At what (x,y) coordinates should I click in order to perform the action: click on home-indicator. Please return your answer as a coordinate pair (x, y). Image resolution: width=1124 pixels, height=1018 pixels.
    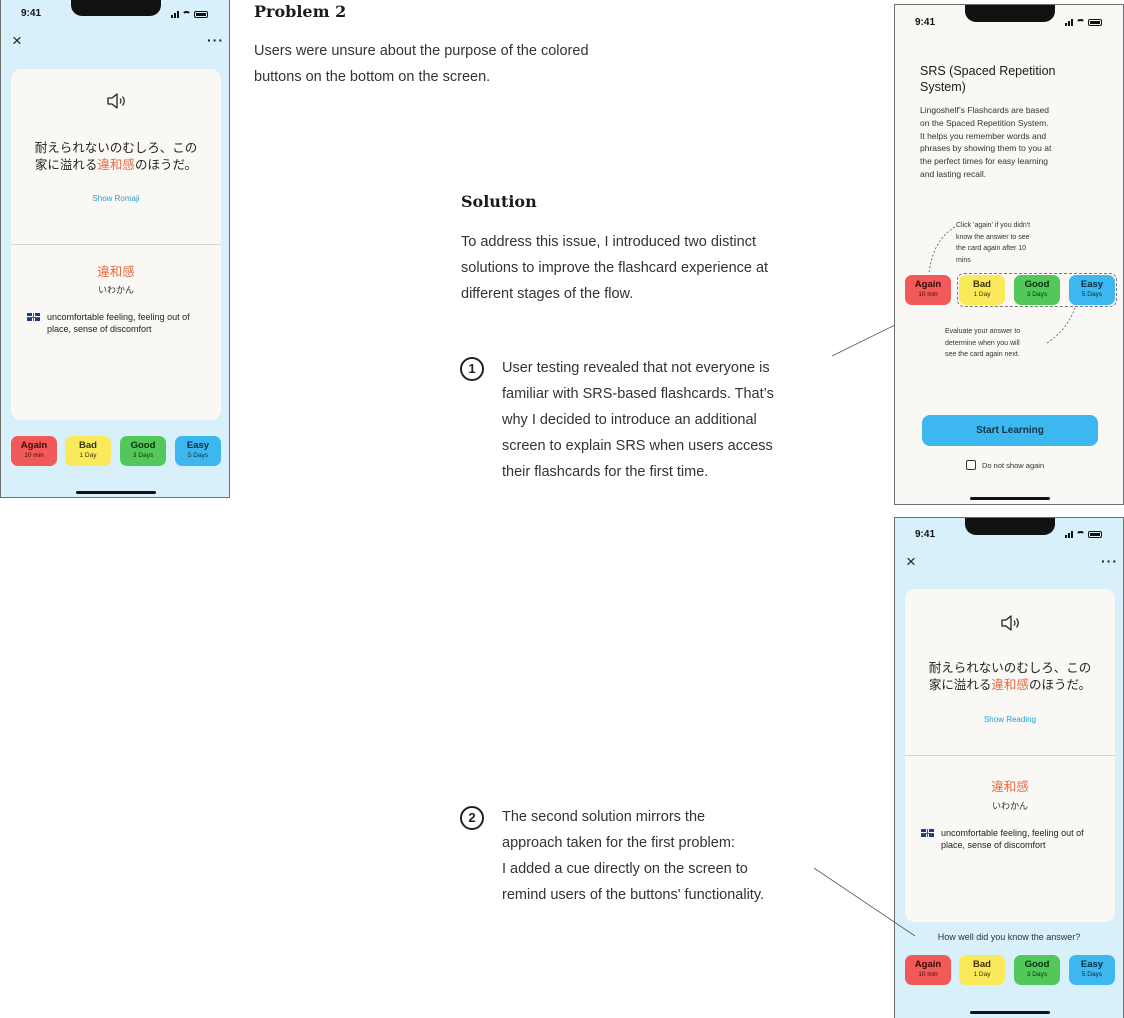
    Looking at the image, I should click on (1010, 498).